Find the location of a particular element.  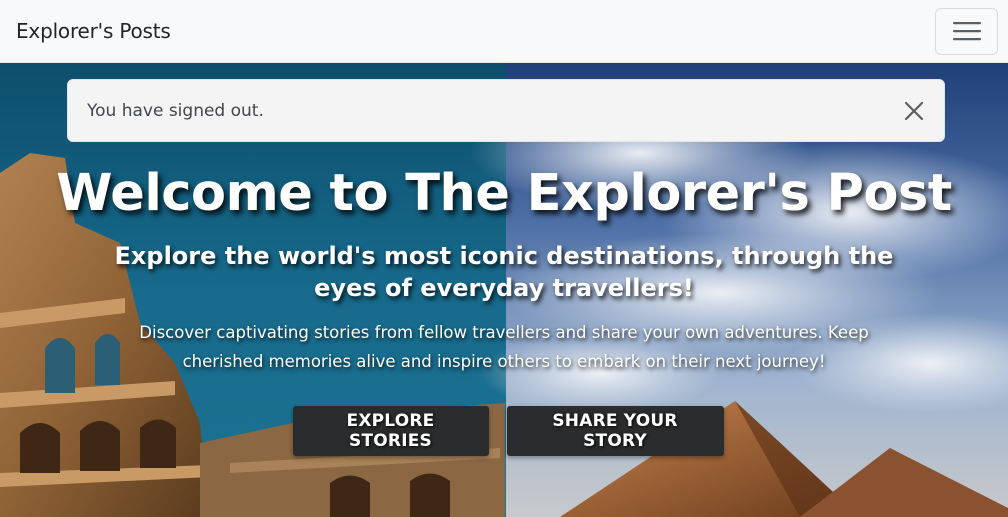

signed-out-alert: You have signed out. is located at coordinates (506, 110).